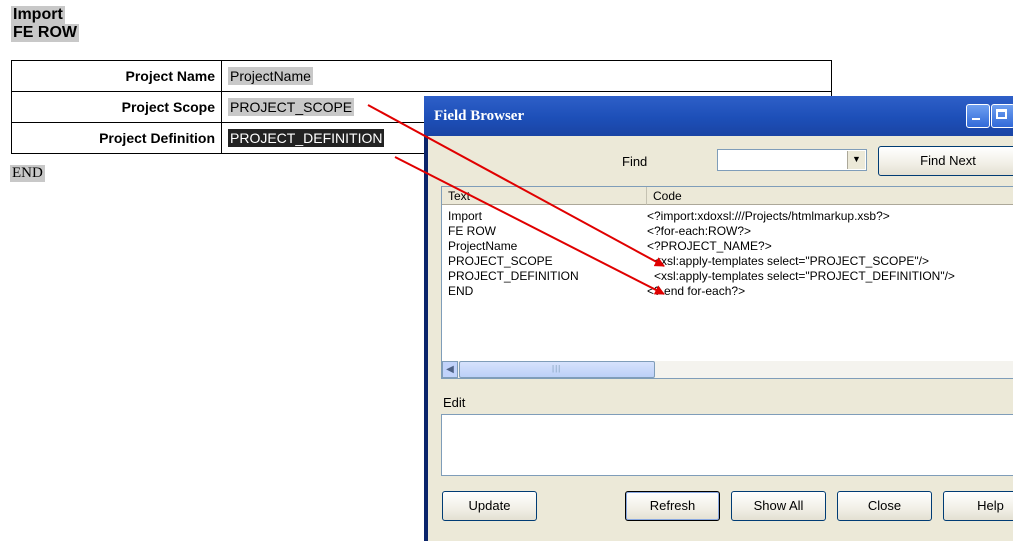 This screenshot has width=1013, height=541. I want to click on arrow-project-scope, so click(516, 185).